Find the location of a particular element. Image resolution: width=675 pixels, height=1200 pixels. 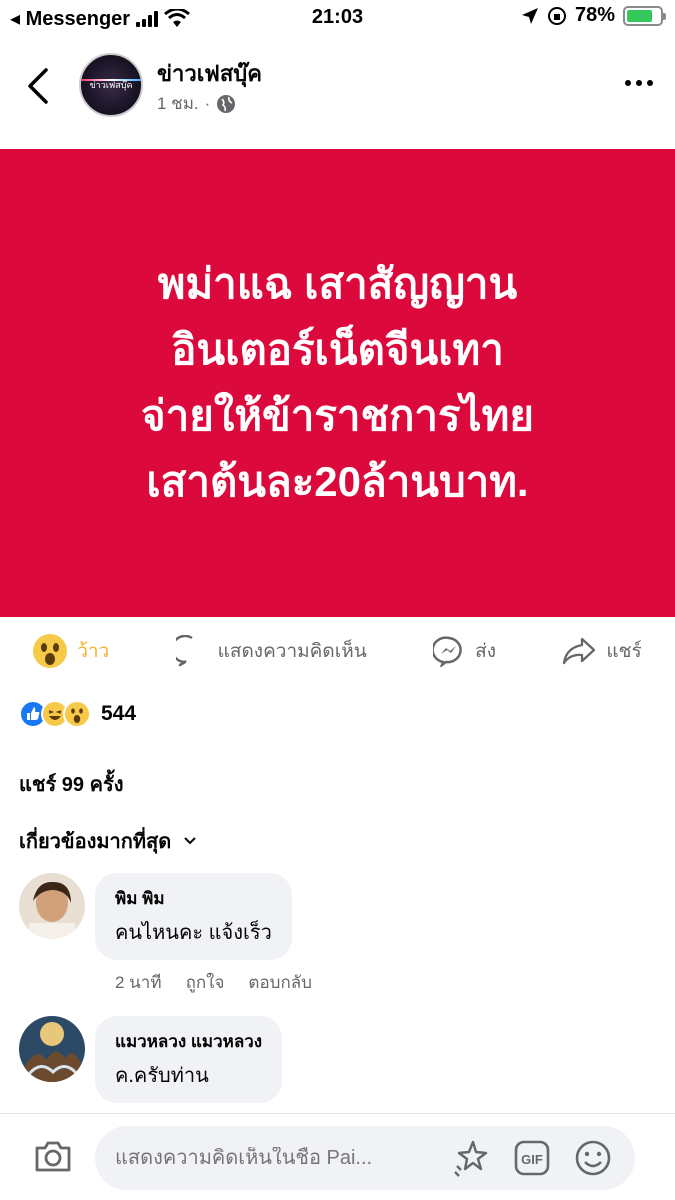

comment-input is located at coordinates (280, 1158).